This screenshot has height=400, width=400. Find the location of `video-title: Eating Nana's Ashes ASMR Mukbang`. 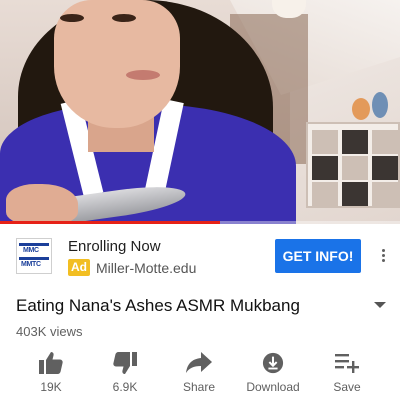

video-title: Eating Nana's Ashes ASMR Mukbang is located at coordinates (186, 306).